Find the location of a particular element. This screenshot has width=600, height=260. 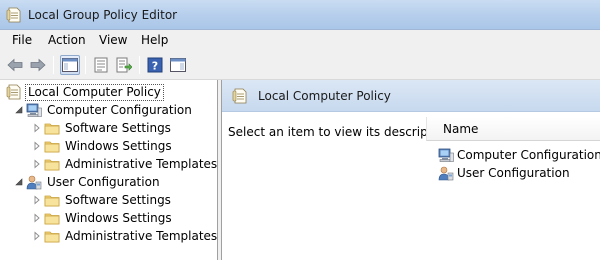

export-list-button is located at coordinates (124, 65).